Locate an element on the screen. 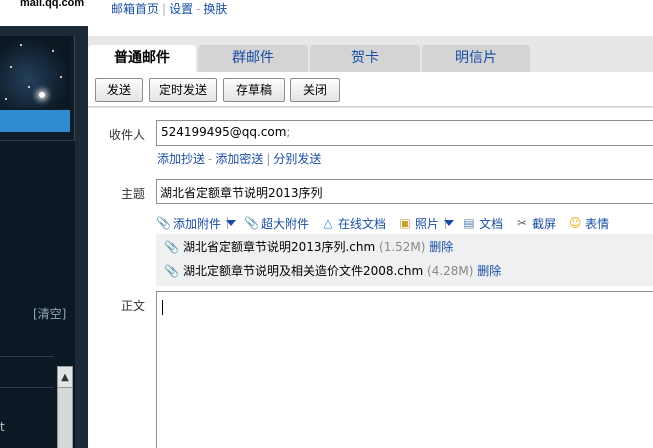 Image resolution: width=653 pixels, height=448 pixels. photo-button: ▣ 照片 is located at coordinates (418, 223).